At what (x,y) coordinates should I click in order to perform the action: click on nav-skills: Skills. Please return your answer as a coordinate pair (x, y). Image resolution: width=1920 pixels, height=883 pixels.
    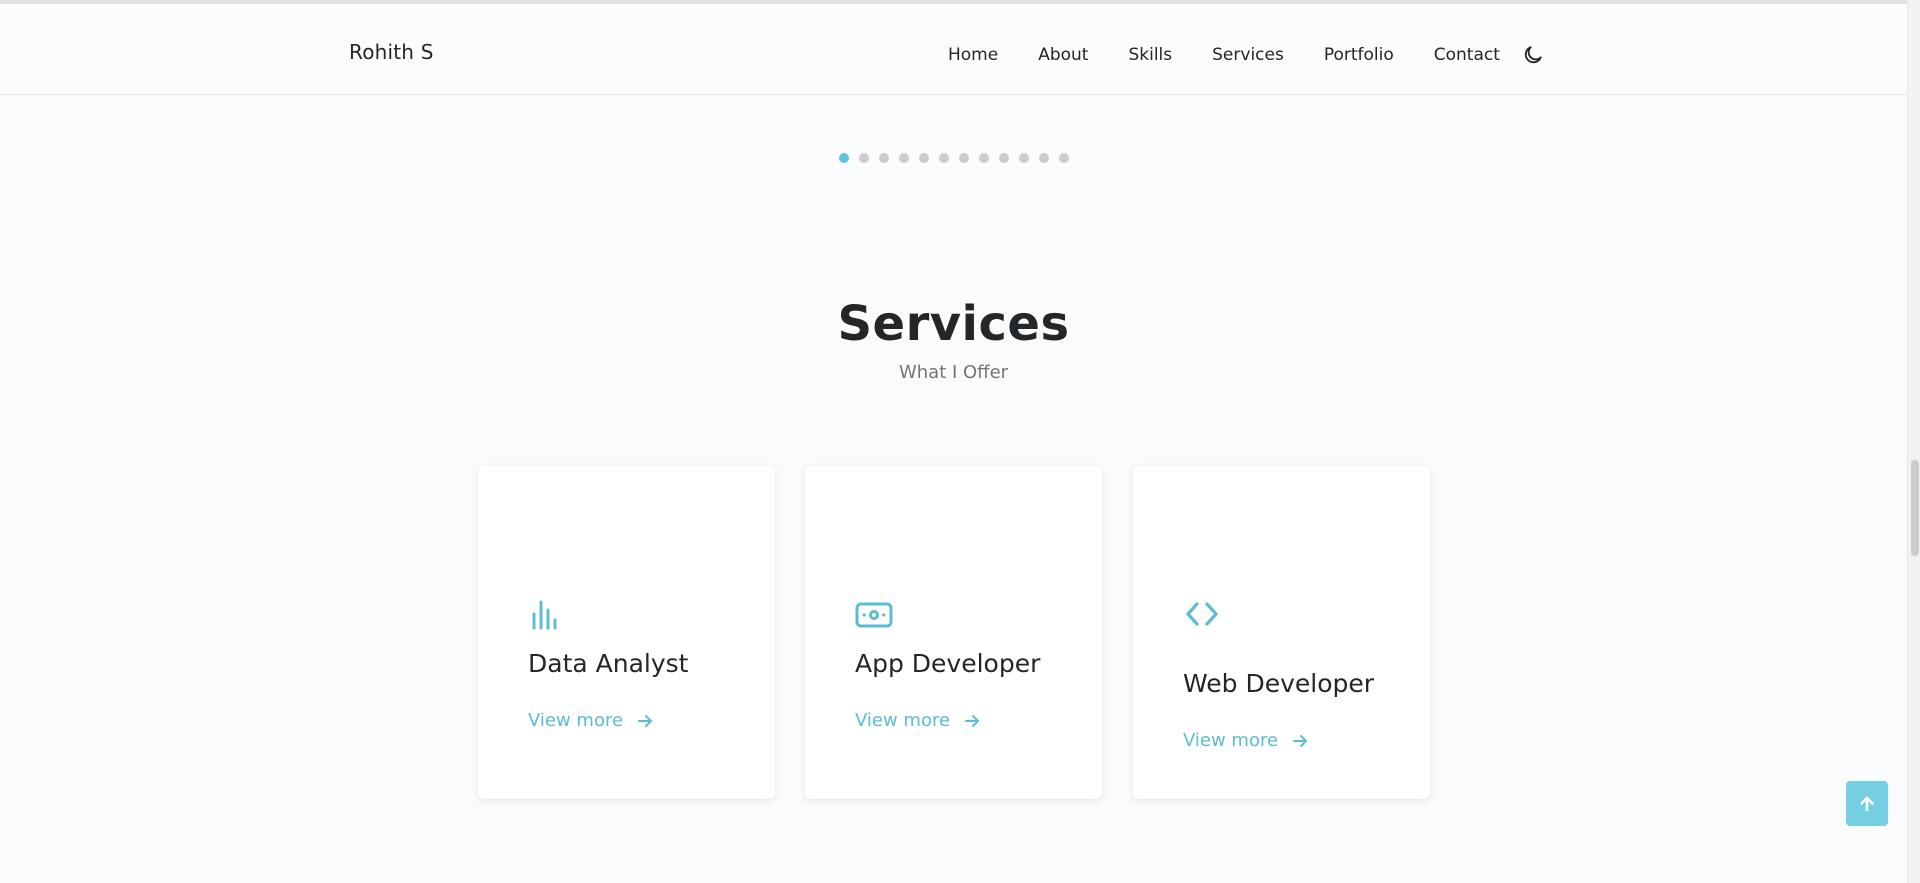
    Looking at the image, I should click on (1150, 55).